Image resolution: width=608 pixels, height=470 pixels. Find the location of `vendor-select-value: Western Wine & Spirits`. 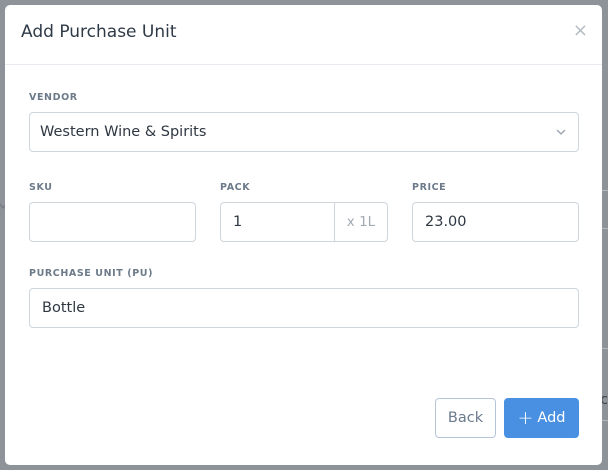

vendor-select-value: Western Wine & Spirits is located at coordinates (123, 132).